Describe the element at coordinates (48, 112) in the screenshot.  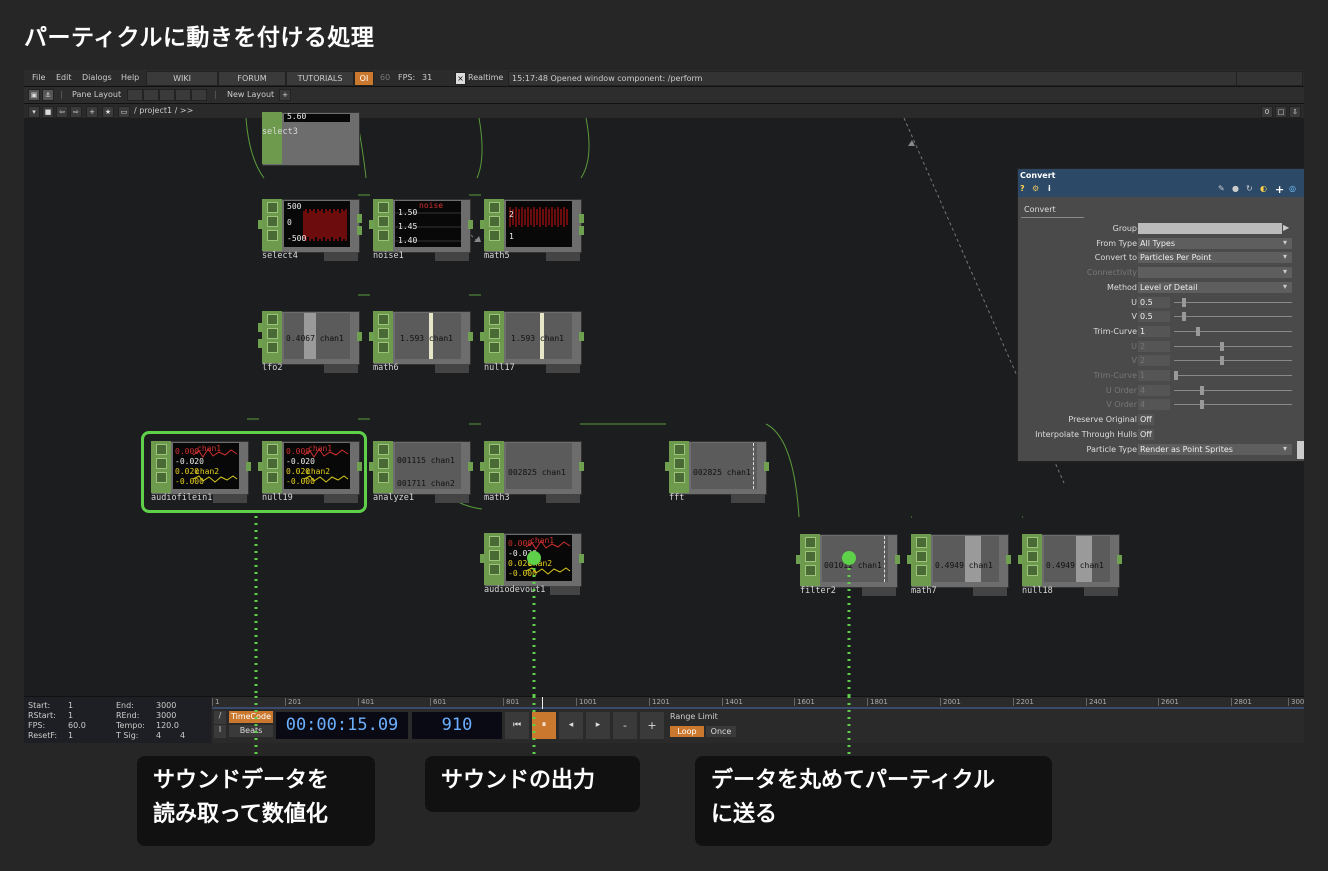
I see `stop-icon: ■` at that location.